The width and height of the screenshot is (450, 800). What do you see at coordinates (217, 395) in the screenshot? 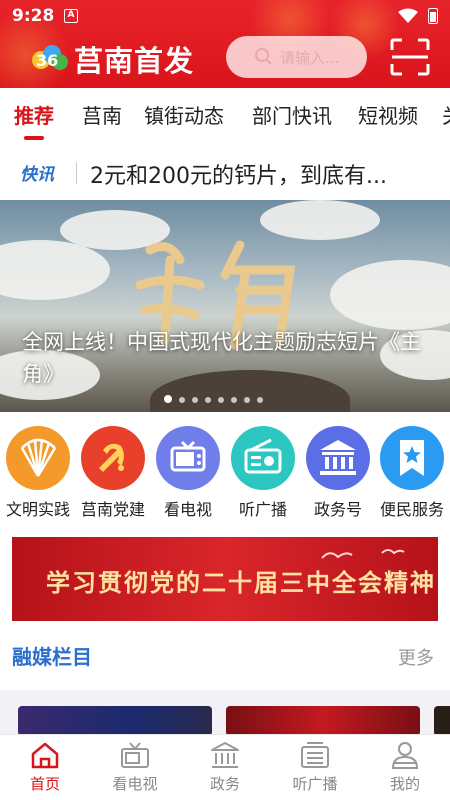
I see `carousel-indicator` at bounding box center [217, 395].